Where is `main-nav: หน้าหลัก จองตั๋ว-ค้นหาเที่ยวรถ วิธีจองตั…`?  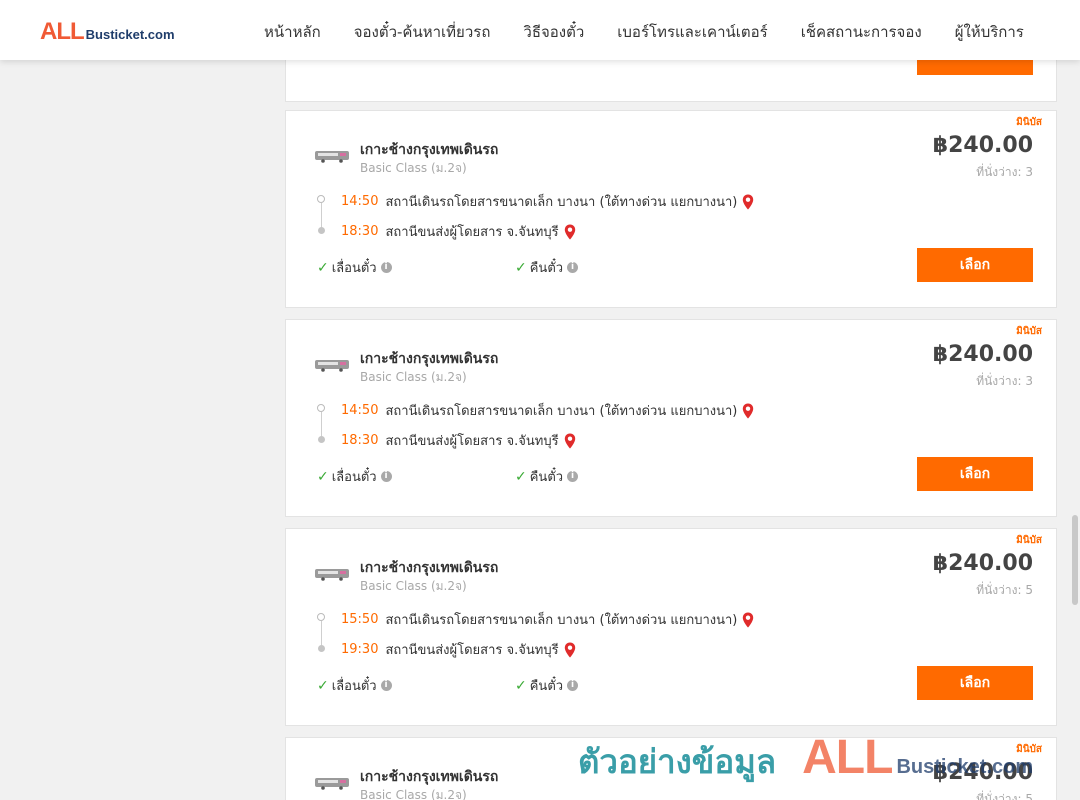 main-nav: หน้าหลัก จองตั๋ว-ค้นหาเที่ยวรถ วิธีจองตั… is located at coordinates (660, 32).